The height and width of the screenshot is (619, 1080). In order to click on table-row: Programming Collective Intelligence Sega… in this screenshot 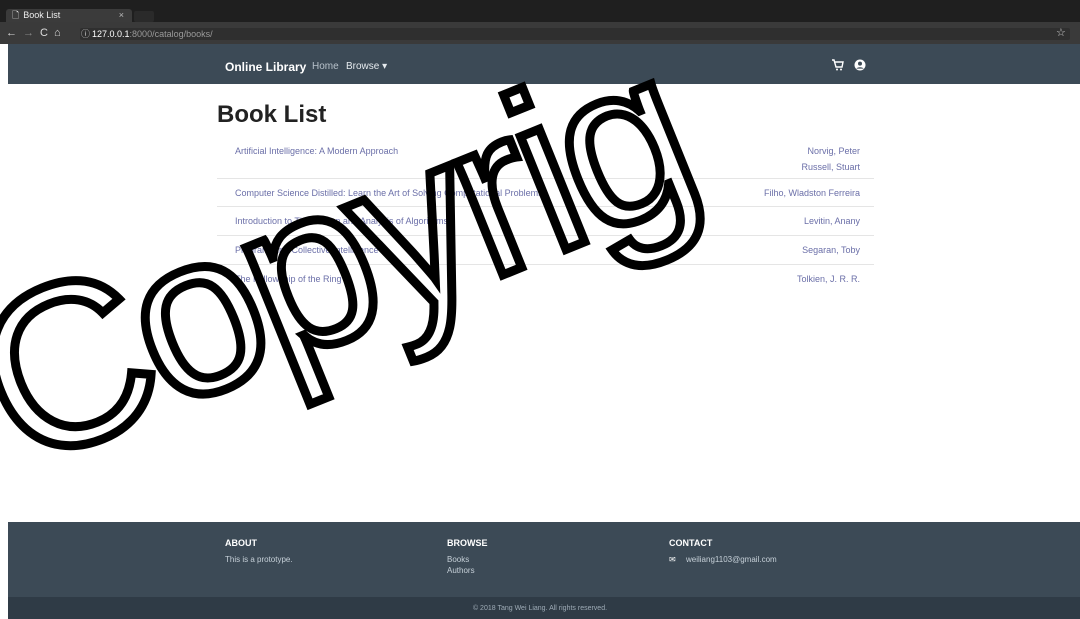, I will do `click(545, 250)`.